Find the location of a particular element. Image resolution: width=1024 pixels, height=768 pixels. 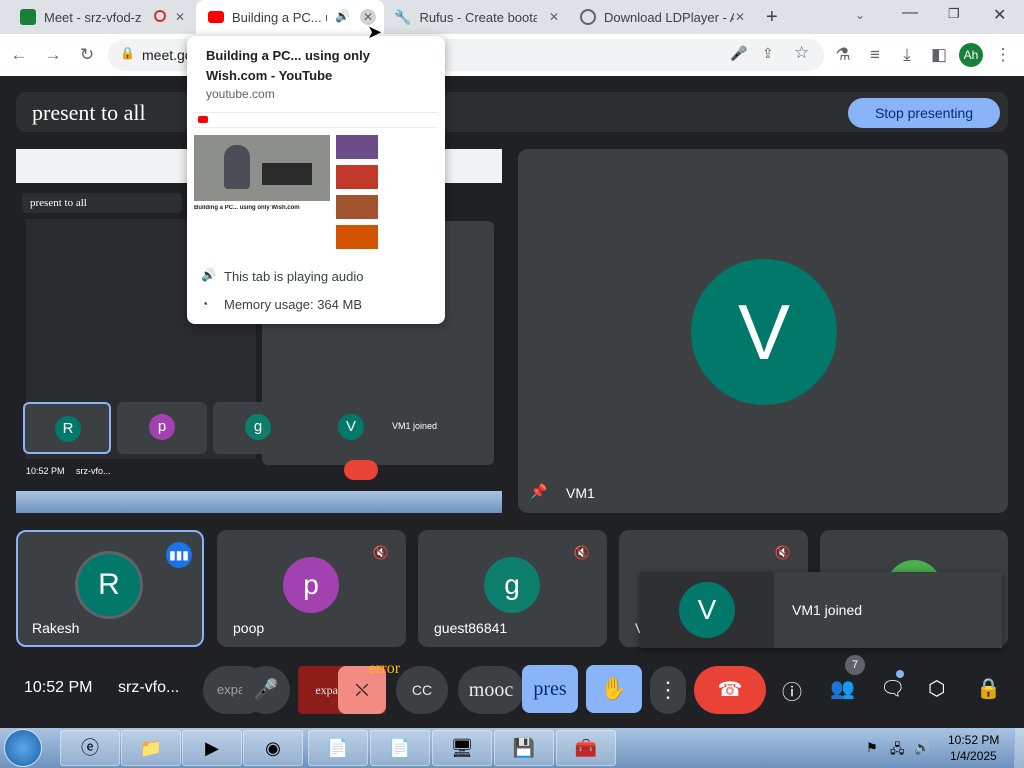

reload-icon: ↻ is located at coordinates (87, 55).